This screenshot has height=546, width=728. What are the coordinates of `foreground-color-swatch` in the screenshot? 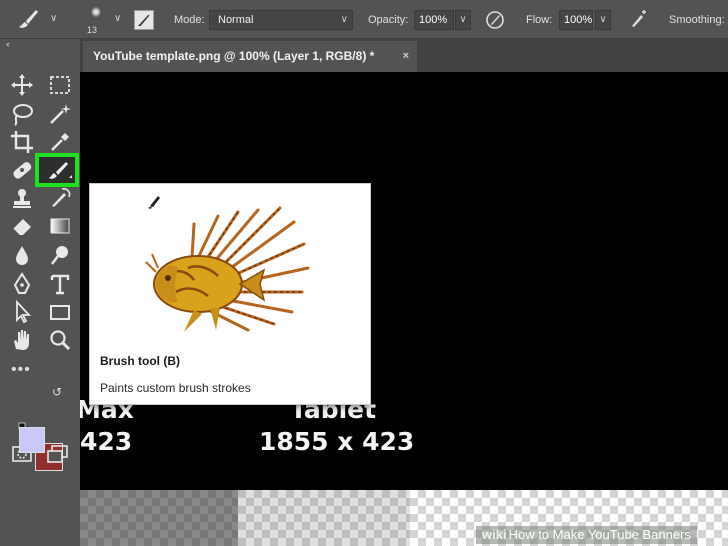 It's located at (32, 440).